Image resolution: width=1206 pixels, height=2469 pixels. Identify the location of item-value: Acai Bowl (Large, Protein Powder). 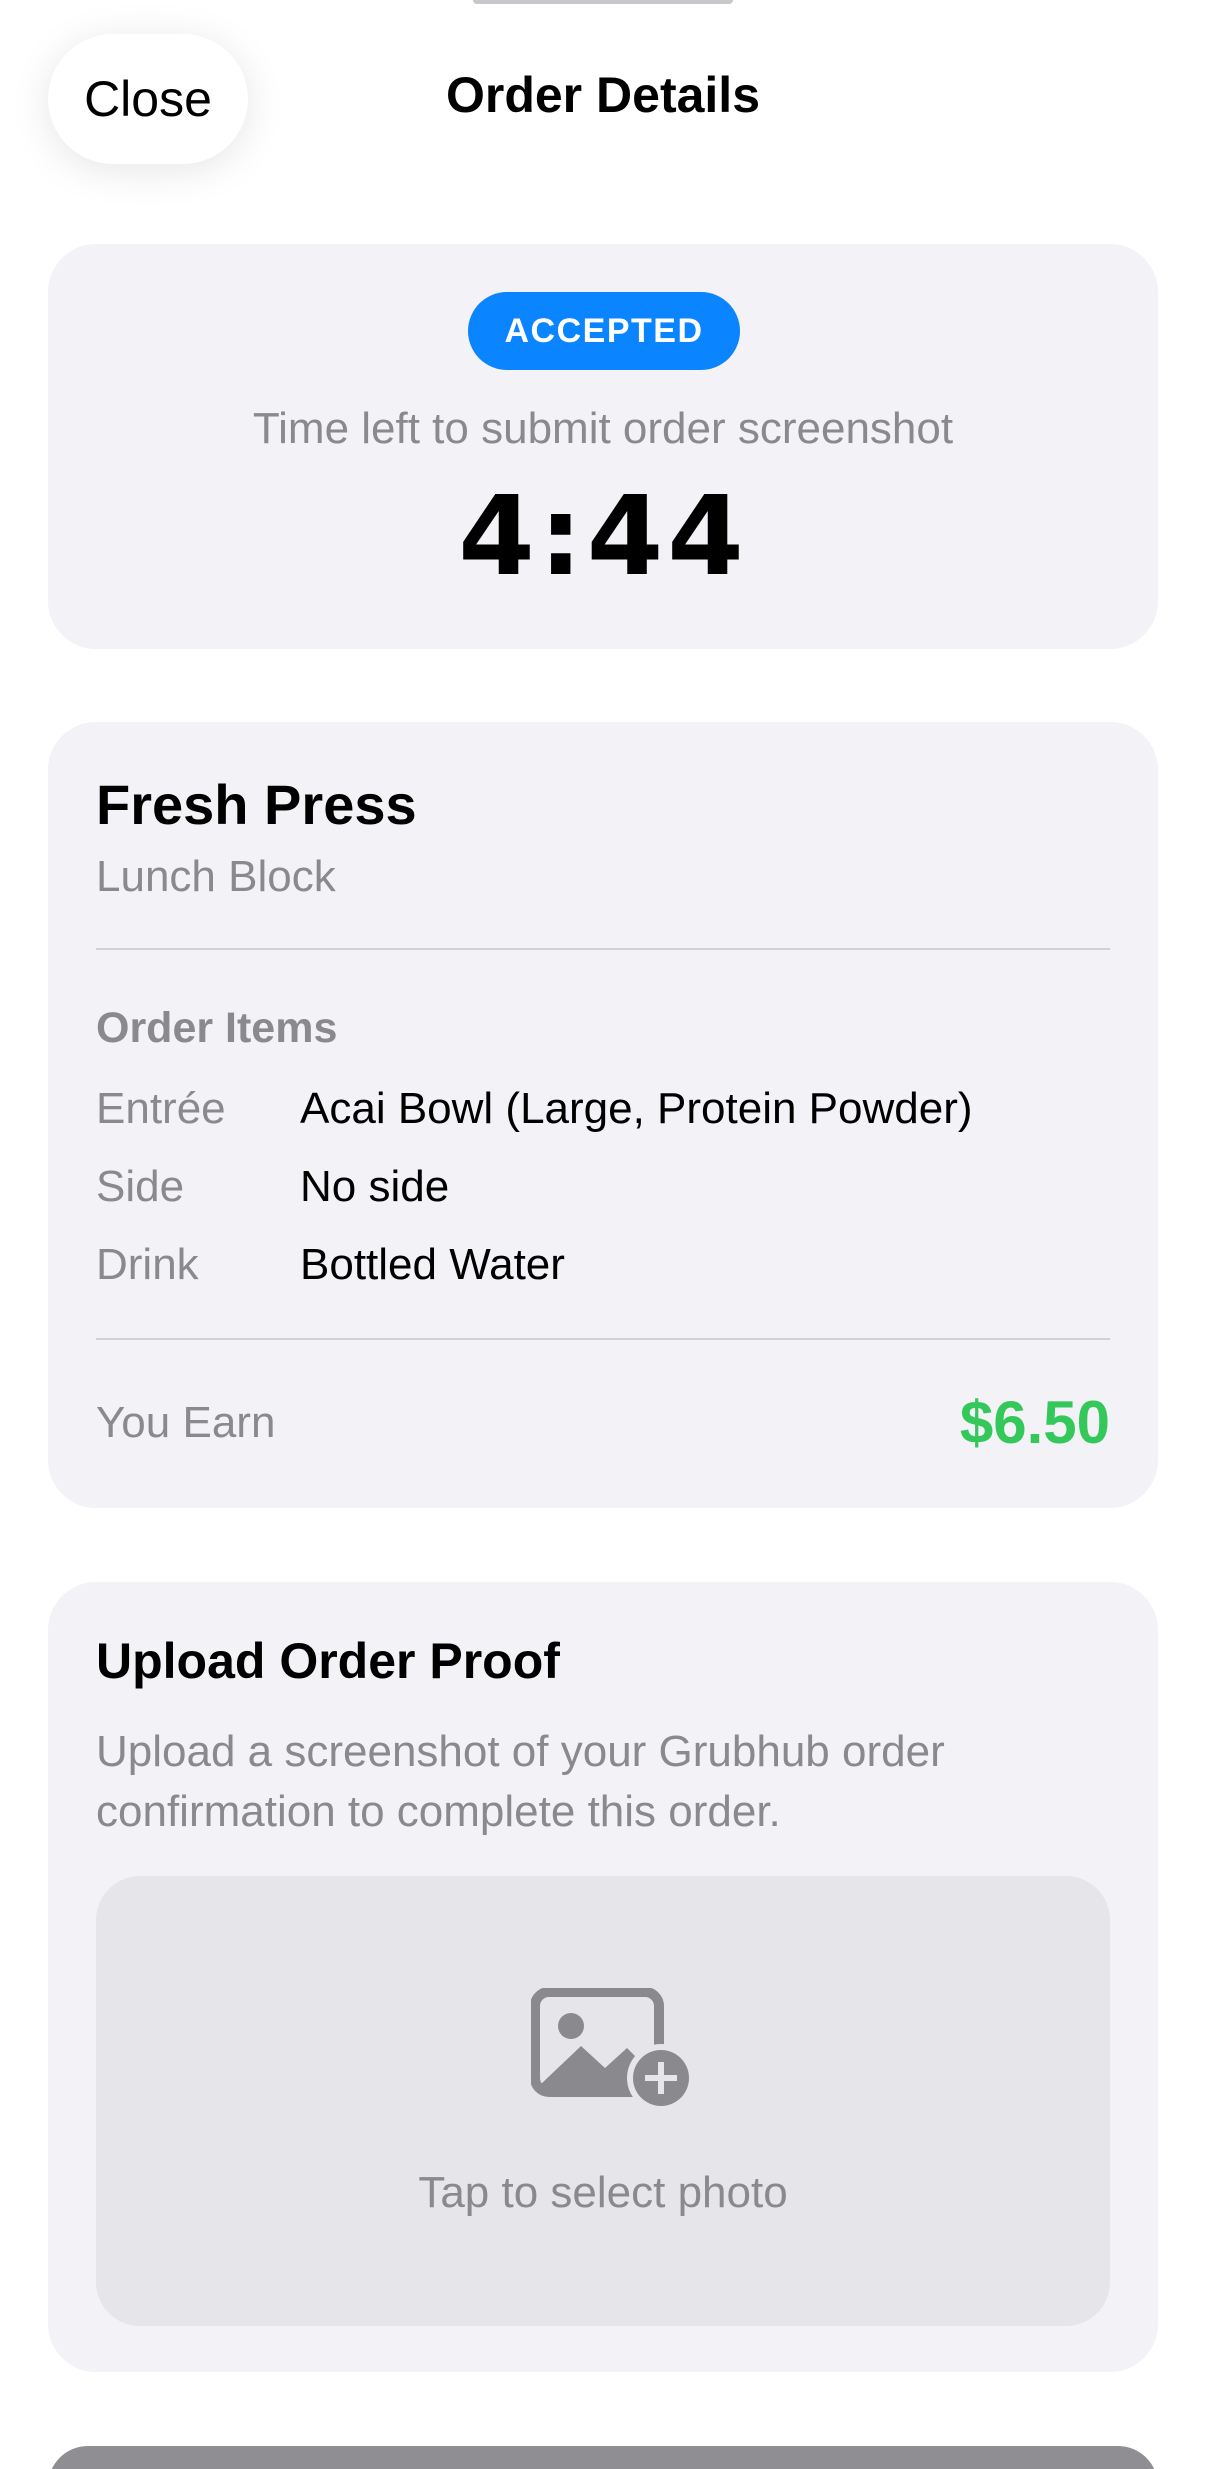
(636, 1108).